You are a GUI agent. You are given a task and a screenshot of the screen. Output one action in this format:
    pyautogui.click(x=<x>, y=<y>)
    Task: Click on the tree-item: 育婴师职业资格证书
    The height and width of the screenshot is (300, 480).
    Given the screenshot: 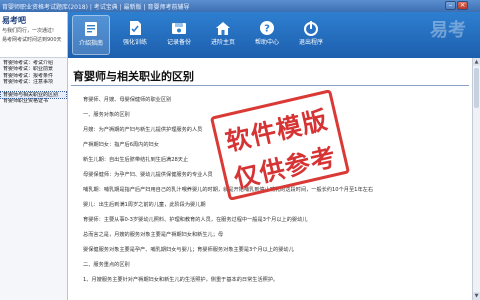 What is the action you would take?
    pyautogui.click(x=33, y=101)
    